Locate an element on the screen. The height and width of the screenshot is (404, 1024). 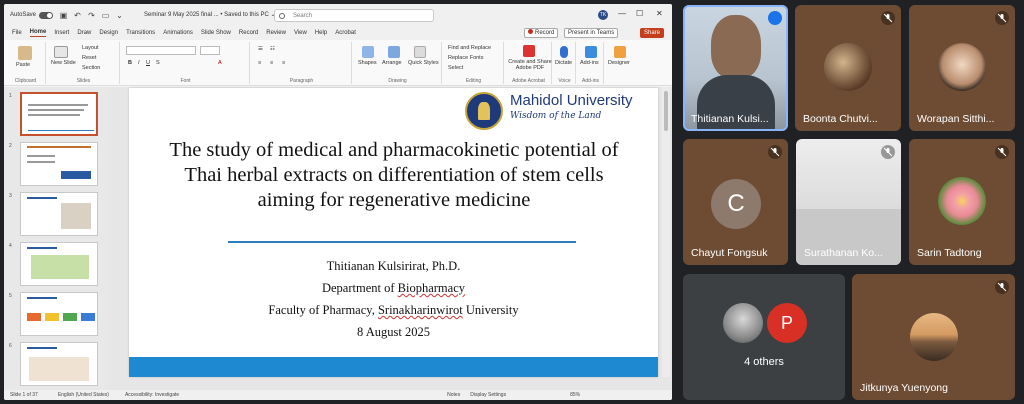
font-size-select is located at coordinates (210, 50).